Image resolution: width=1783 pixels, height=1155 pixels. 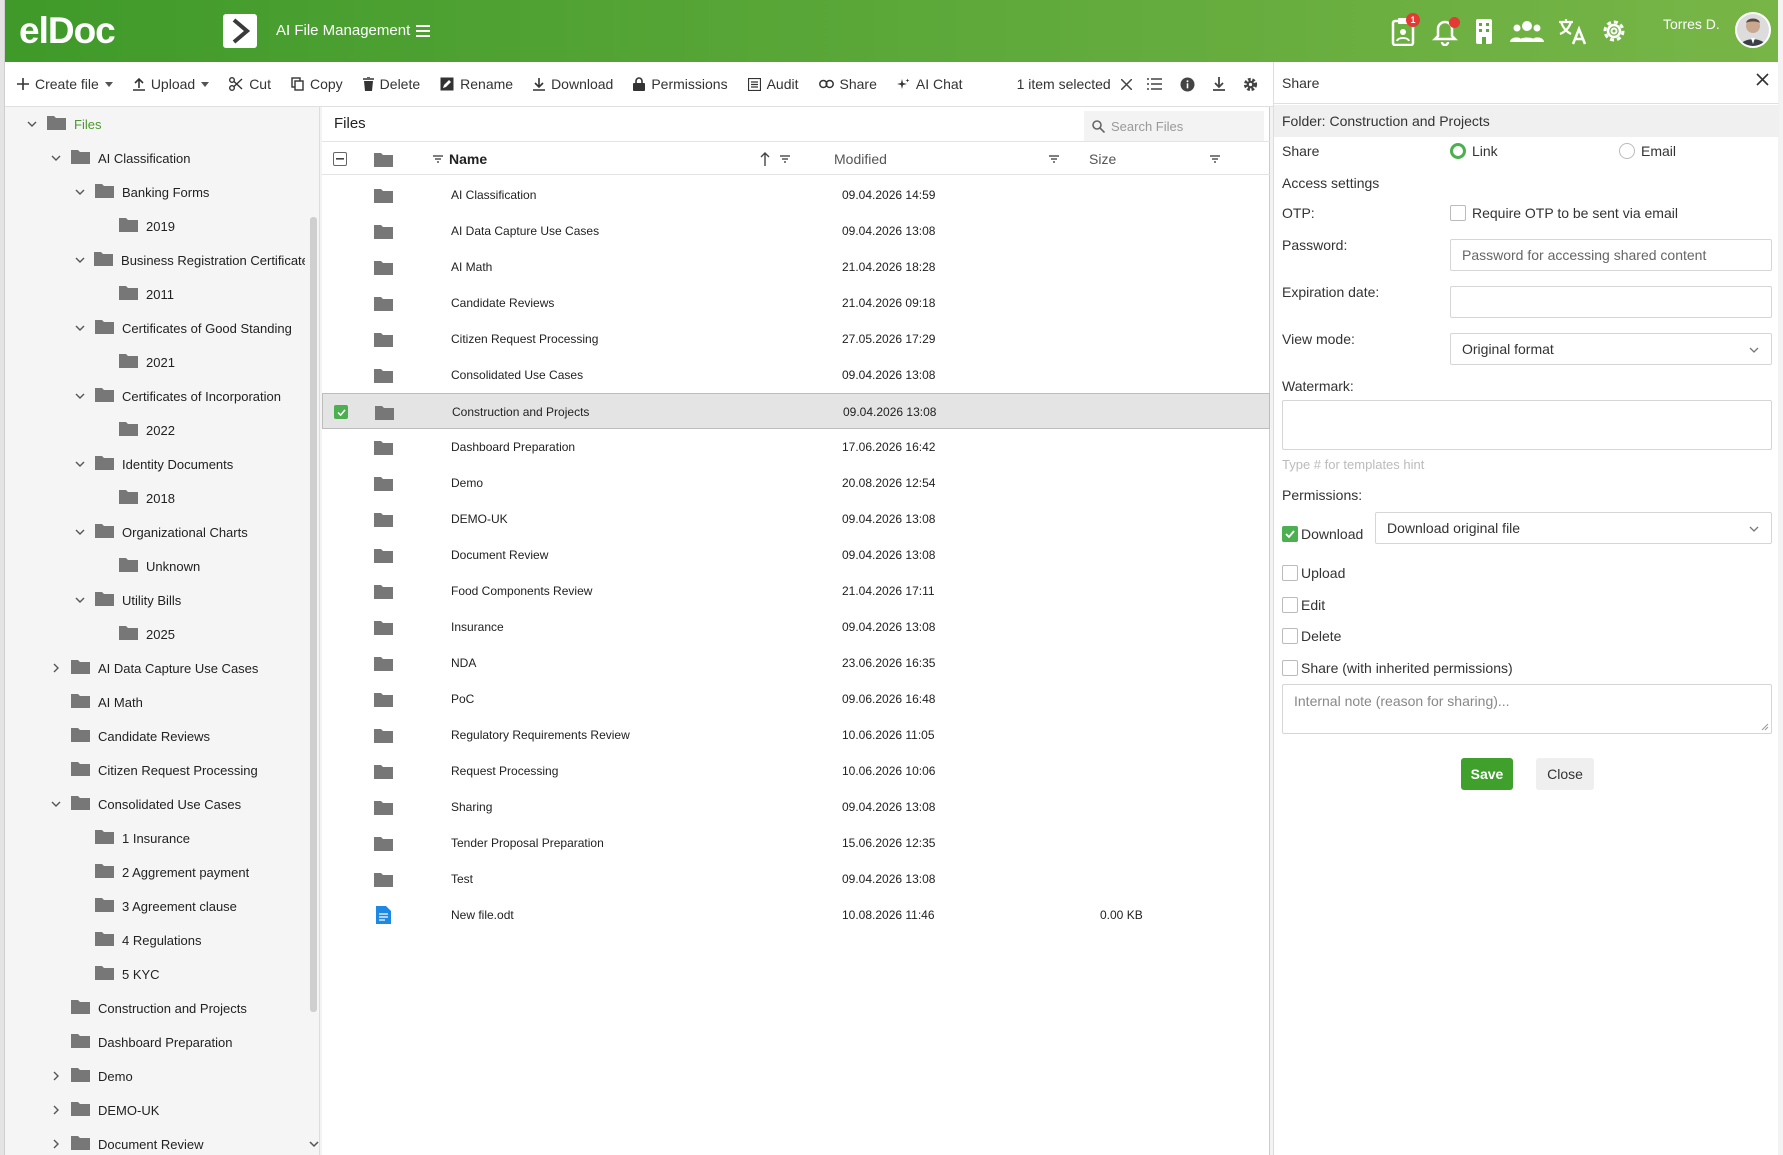 I want to click on modified-filter-icon, so click(x=1054, y=159).